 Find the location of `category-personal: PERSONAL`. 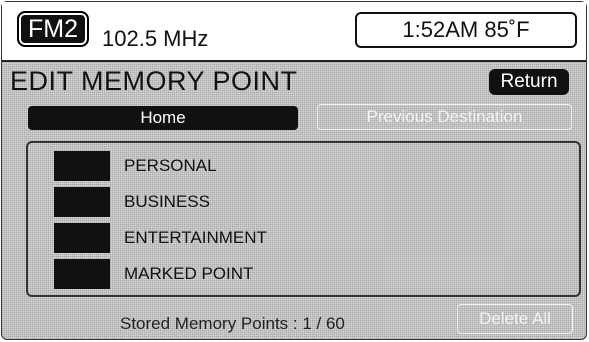

category-personal: PERSONAL is located at coordinates (254, 166).